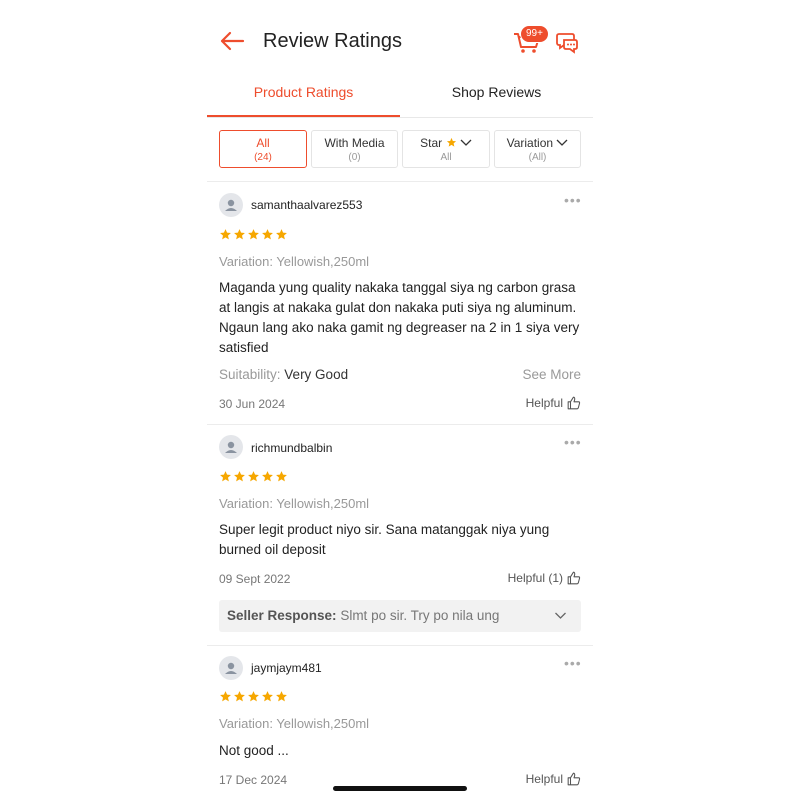 The width and height of the screenshot is (800, 800). What do you see at coordinates (446, 157) in the screenshot?
I see `filter-star-value: All` at bounding box center [446, 157].